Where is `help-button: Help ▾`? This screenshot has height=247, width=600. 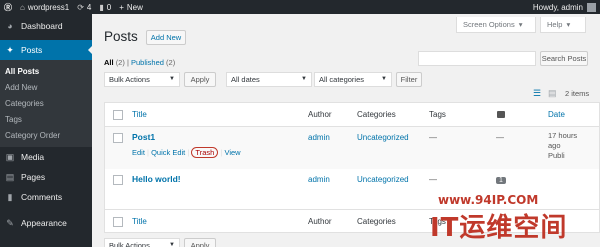
help-button: Help ▾ is located at coordinates (563, 25).